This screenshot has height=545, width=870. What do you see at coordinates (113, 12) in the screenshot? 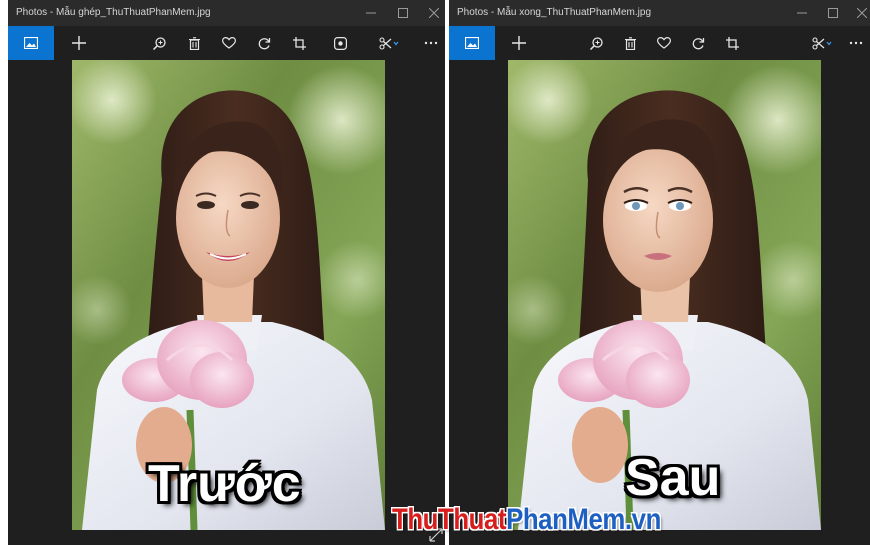
I see `window-title: Photos - Mẫu ghép_ThuThuatPhanMem.jpg` at bounding box center [113, 12].